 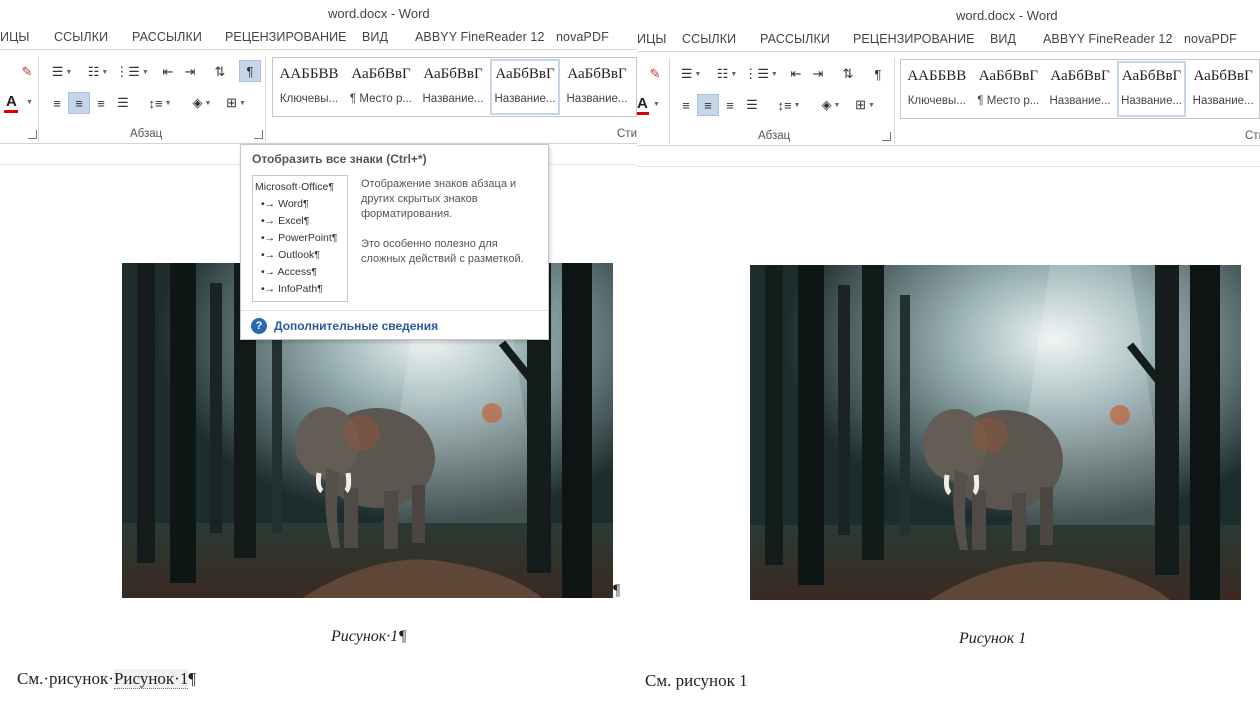 I want to click on font-dialog-launcher, so click(x=32, y=134).